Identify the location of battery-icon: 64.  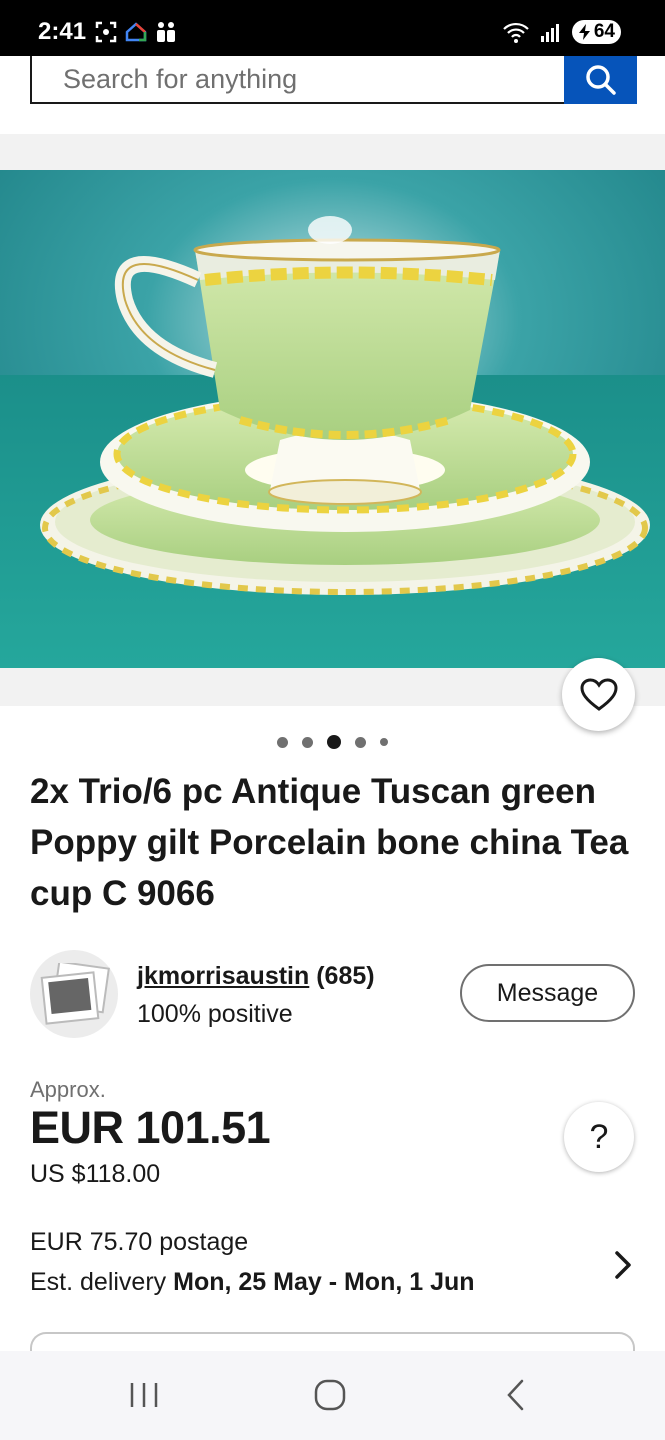
(596, 32).